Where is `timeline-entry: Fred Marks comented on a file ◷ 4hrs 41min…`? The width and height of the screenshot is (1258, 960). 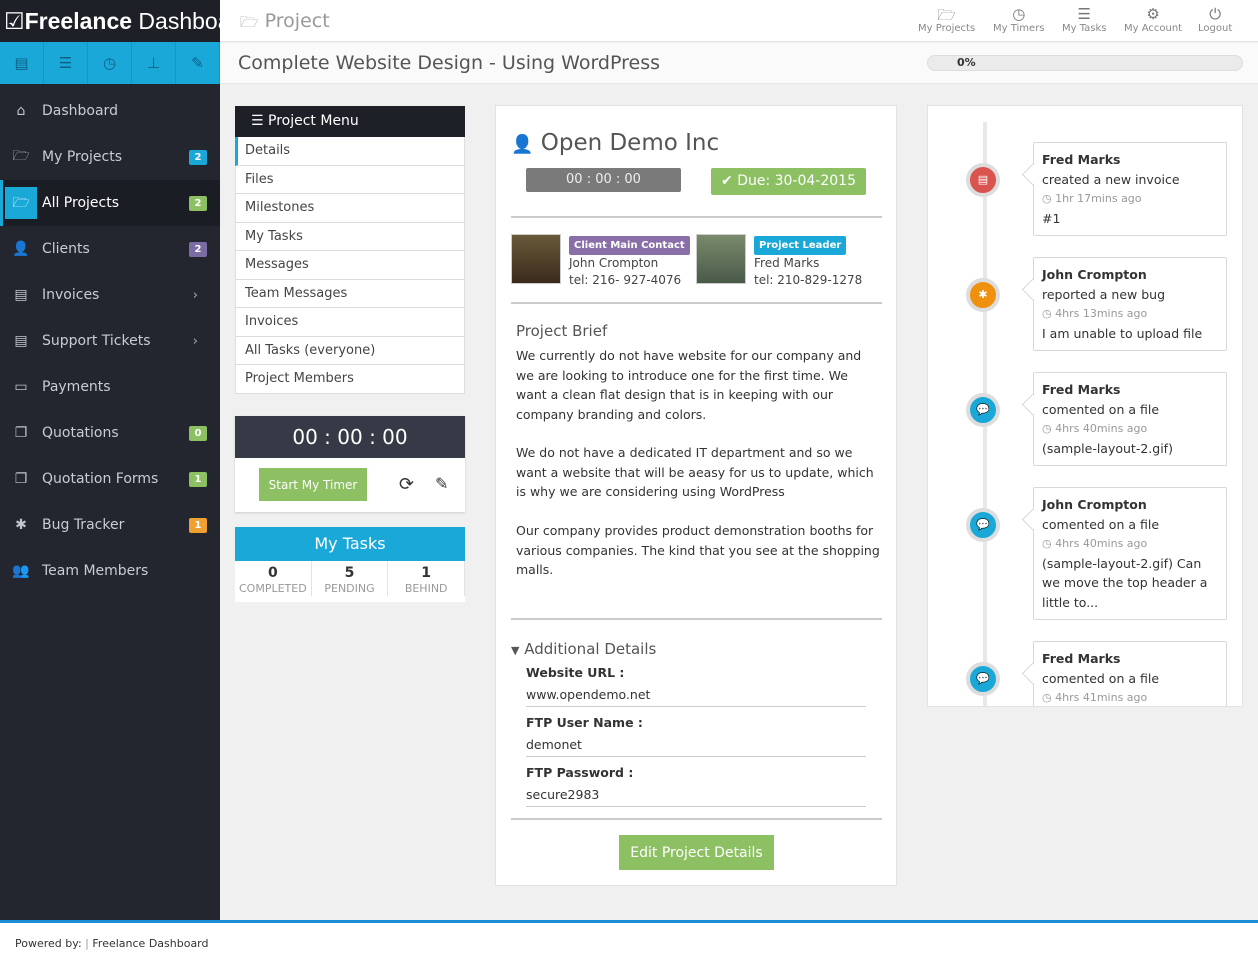
timeline-entry: Fred Marks comented on a file ◷ 4hrs 41min… is located at coordinates (1130, 673).